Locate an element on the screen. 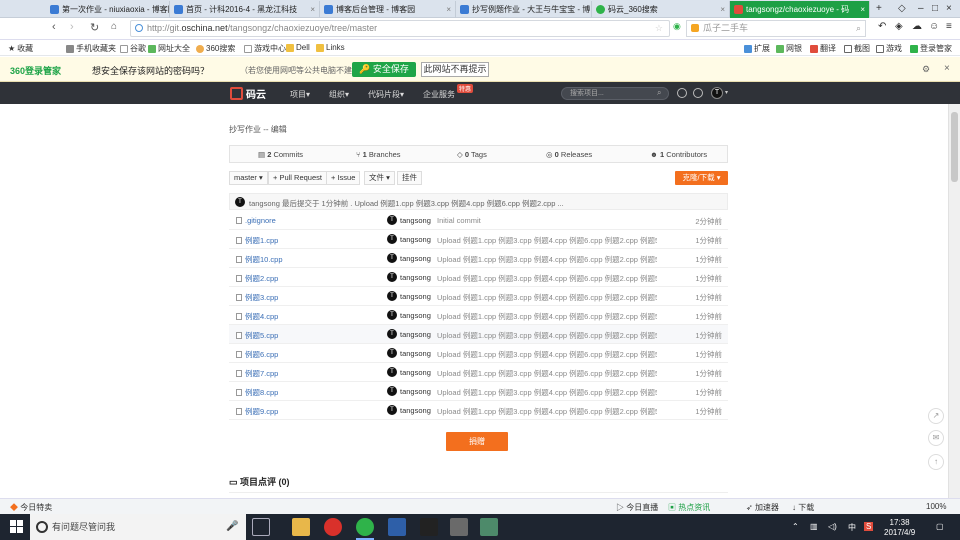 The image size is (960, 540). windows-start-icon is located at coordinates (17, 527).